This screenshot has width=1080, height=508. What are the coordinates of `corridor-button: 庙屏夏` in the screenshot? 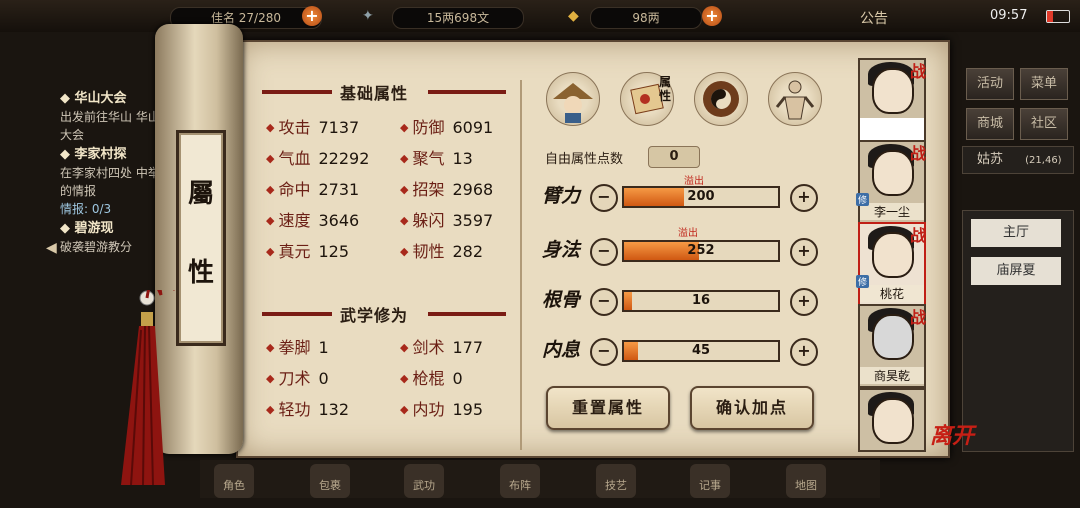 It's located at (1016, 271).